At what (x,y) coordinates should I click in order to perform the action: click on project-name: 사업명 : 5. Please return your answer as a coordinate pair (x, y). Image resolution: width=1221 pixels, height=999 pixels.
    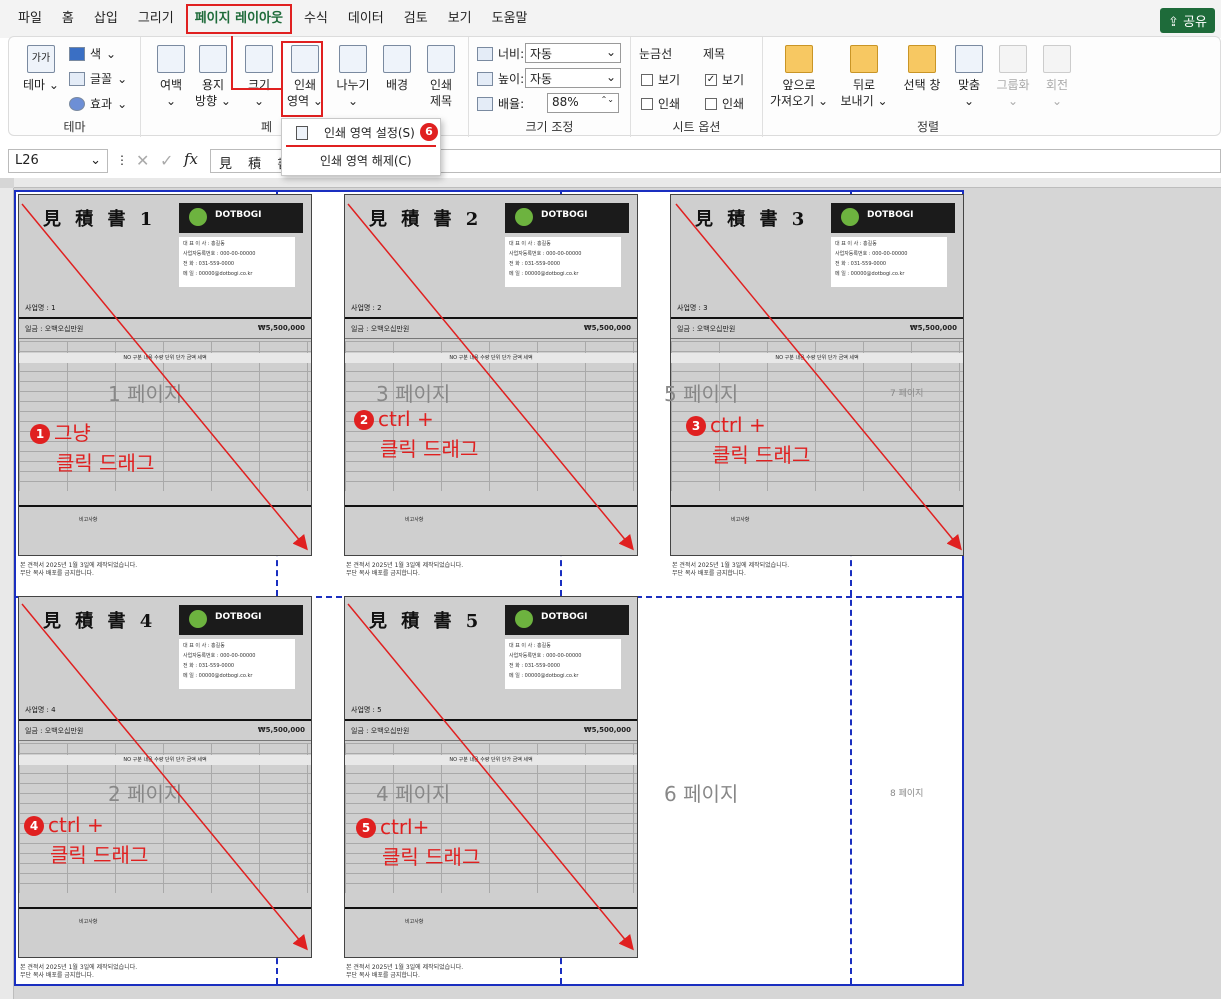
    Looking at the image, I should click on (366, 710).